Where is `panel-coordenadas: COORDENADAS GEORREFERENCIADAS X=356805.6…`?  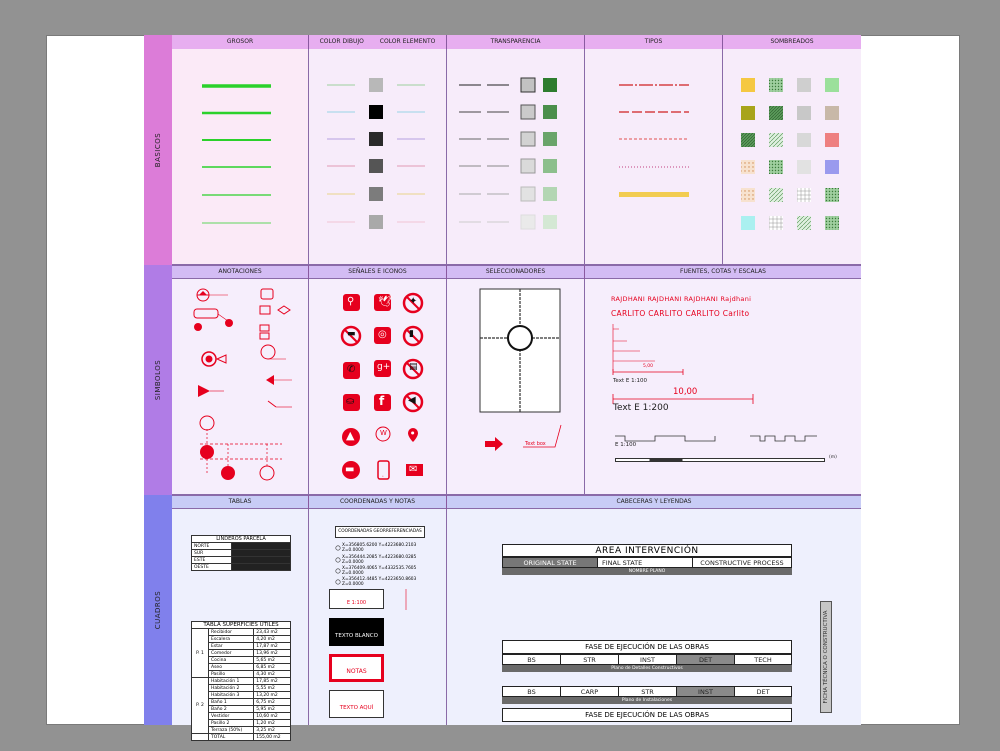
panel-coordenadas: COORDENADAS GEORREFERENCIADAS X=356805.6… is located at coordinates (378, 617).